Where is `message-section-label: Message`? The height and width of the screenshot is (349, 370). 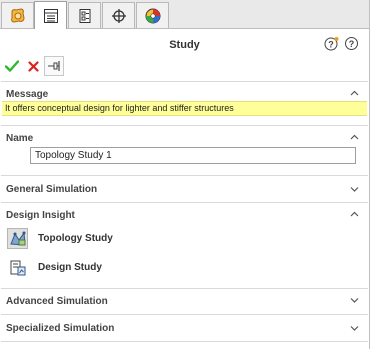 message-section-label: Message is located at coordinates (27, 94).